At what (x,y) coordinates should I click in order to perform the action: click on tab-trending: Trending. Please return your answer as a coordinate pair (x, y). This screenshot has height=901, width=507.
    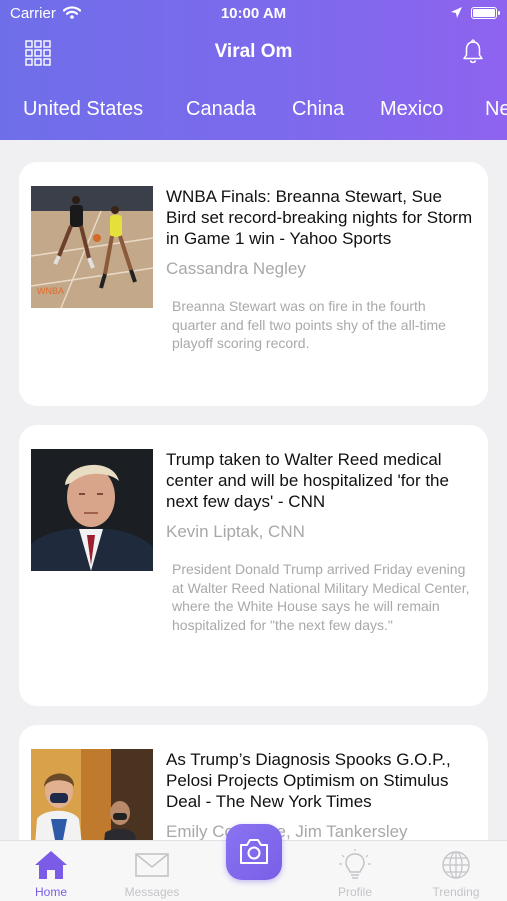
    Looking at the image, I should click on (456, 871).